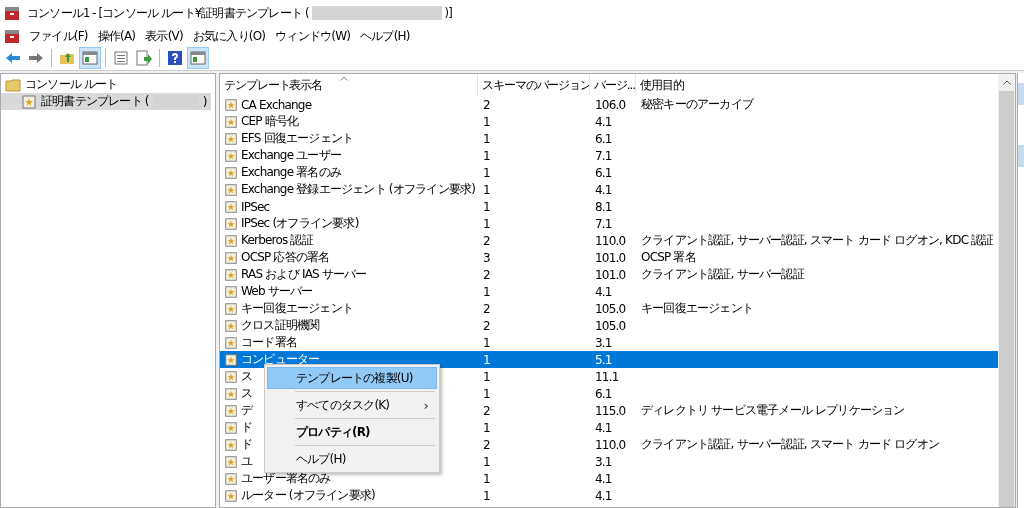  What do you see at coordinates (603, 206) in the screenshot?
I see `table-cell-text: 8.1` at bounding box center [603, 206].